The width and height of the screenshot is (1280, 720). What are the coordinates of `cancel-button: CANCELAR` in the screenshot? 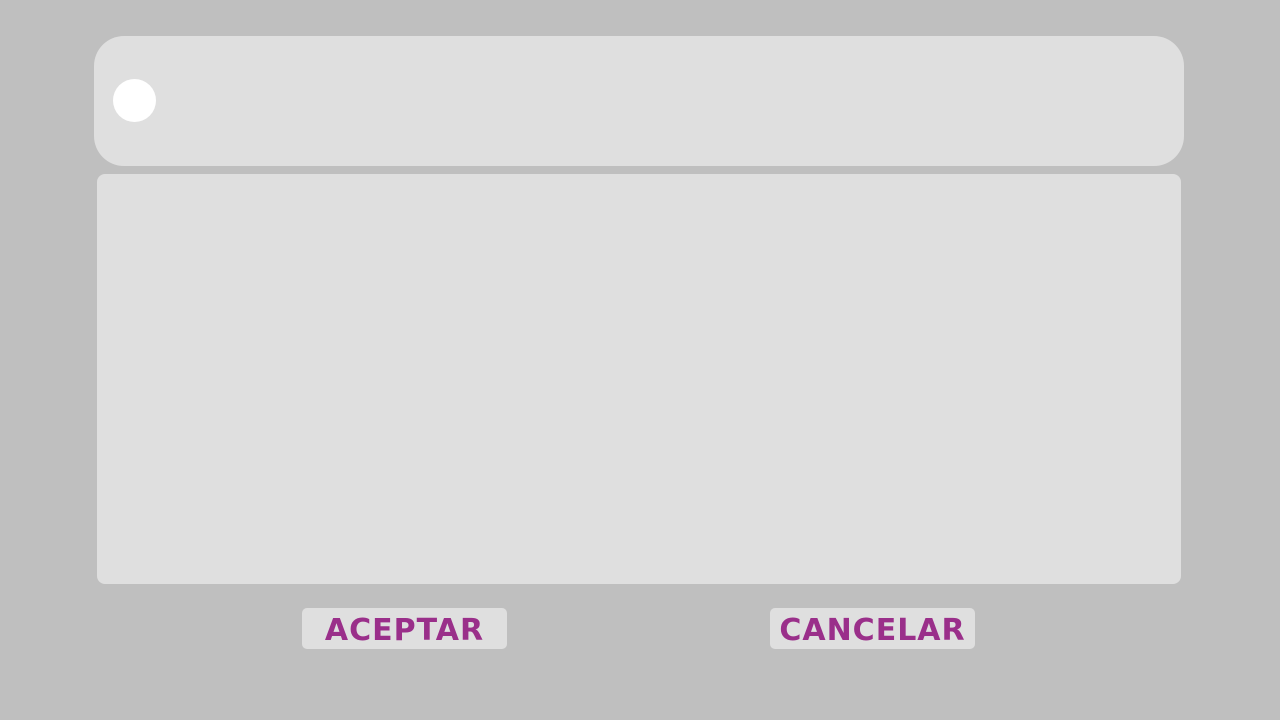 It's located at (872, 628).